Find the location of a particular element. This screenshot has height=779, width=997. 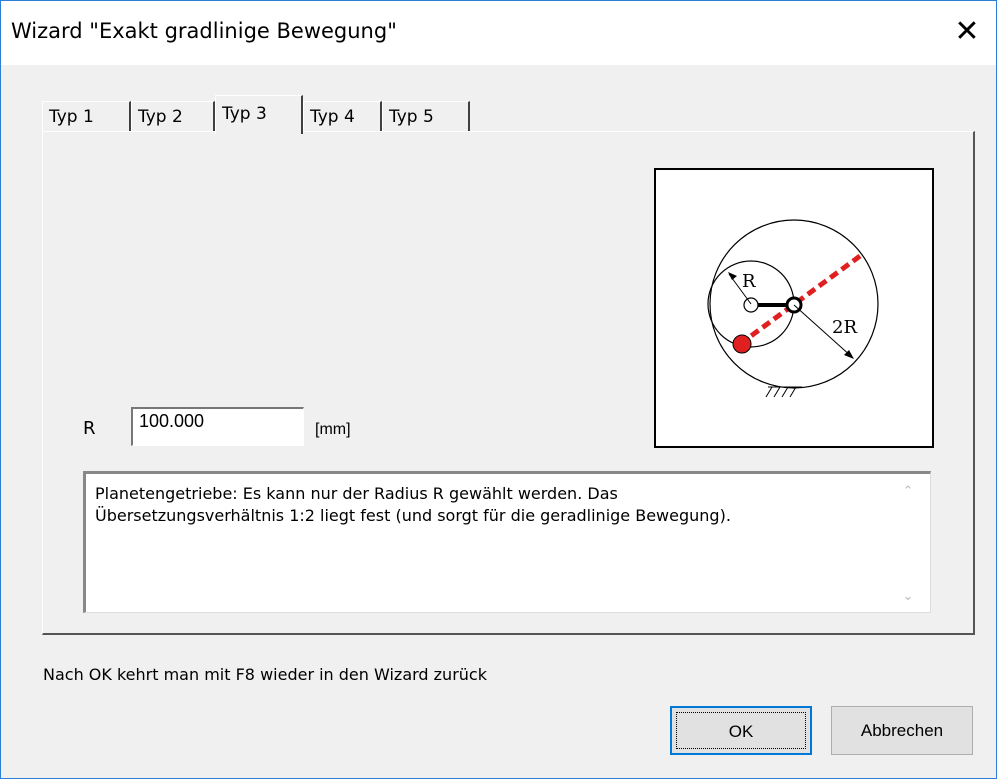

tab-typ-5: Typ 5 is located at coordinates (426, 116).